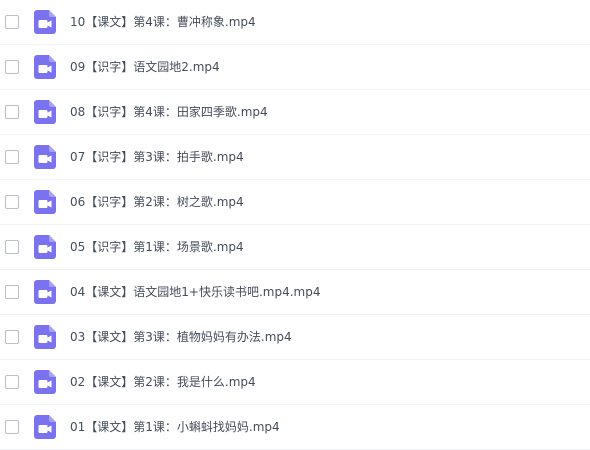  What do you see at coordinates (295, 22) in the screenshot?
I see `file-row: 10【课文】第4课：曹冲称象.mp4` at bounding box center [295, 22].